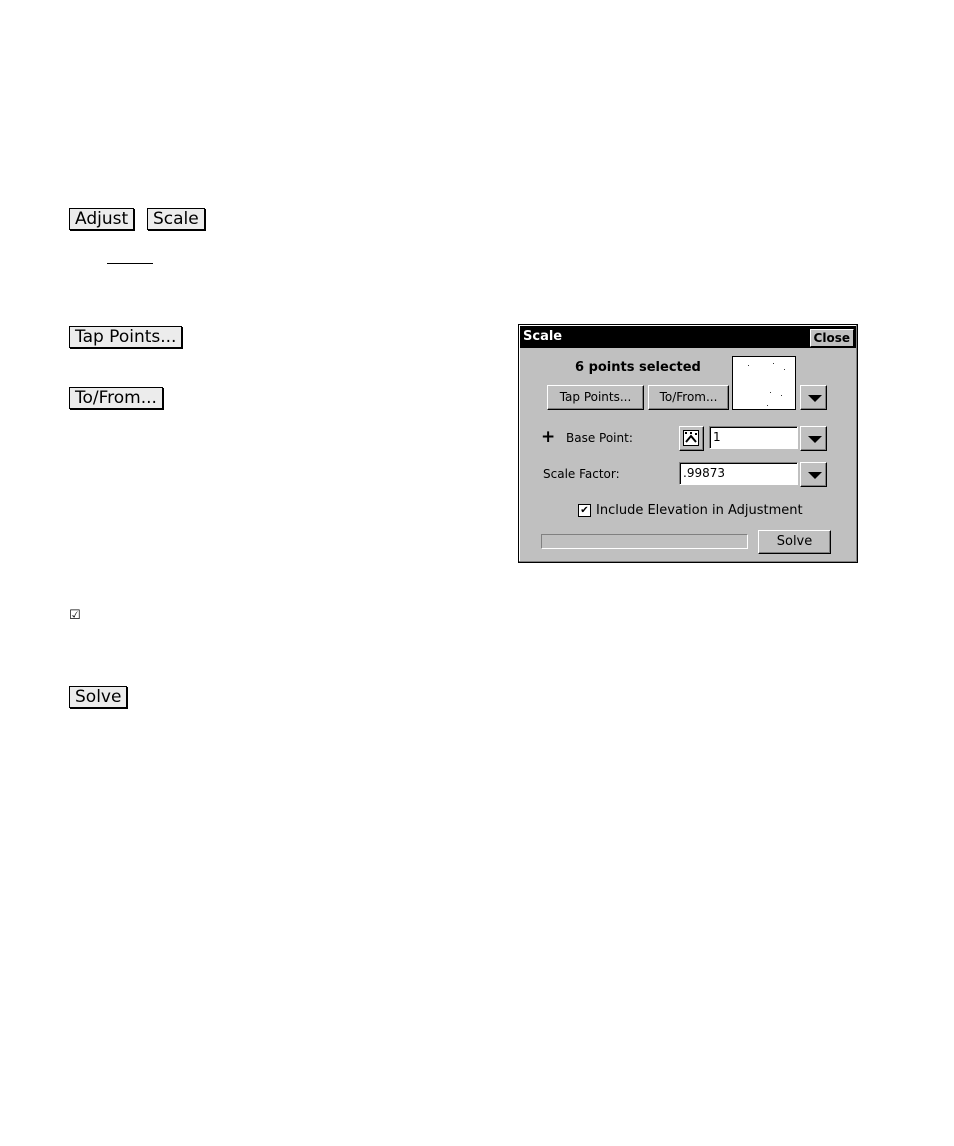  What do you see at coordinates (738, 473) in the screenshot?
I see `scale-factor-input: .99873` at bounding box center [738, 473].